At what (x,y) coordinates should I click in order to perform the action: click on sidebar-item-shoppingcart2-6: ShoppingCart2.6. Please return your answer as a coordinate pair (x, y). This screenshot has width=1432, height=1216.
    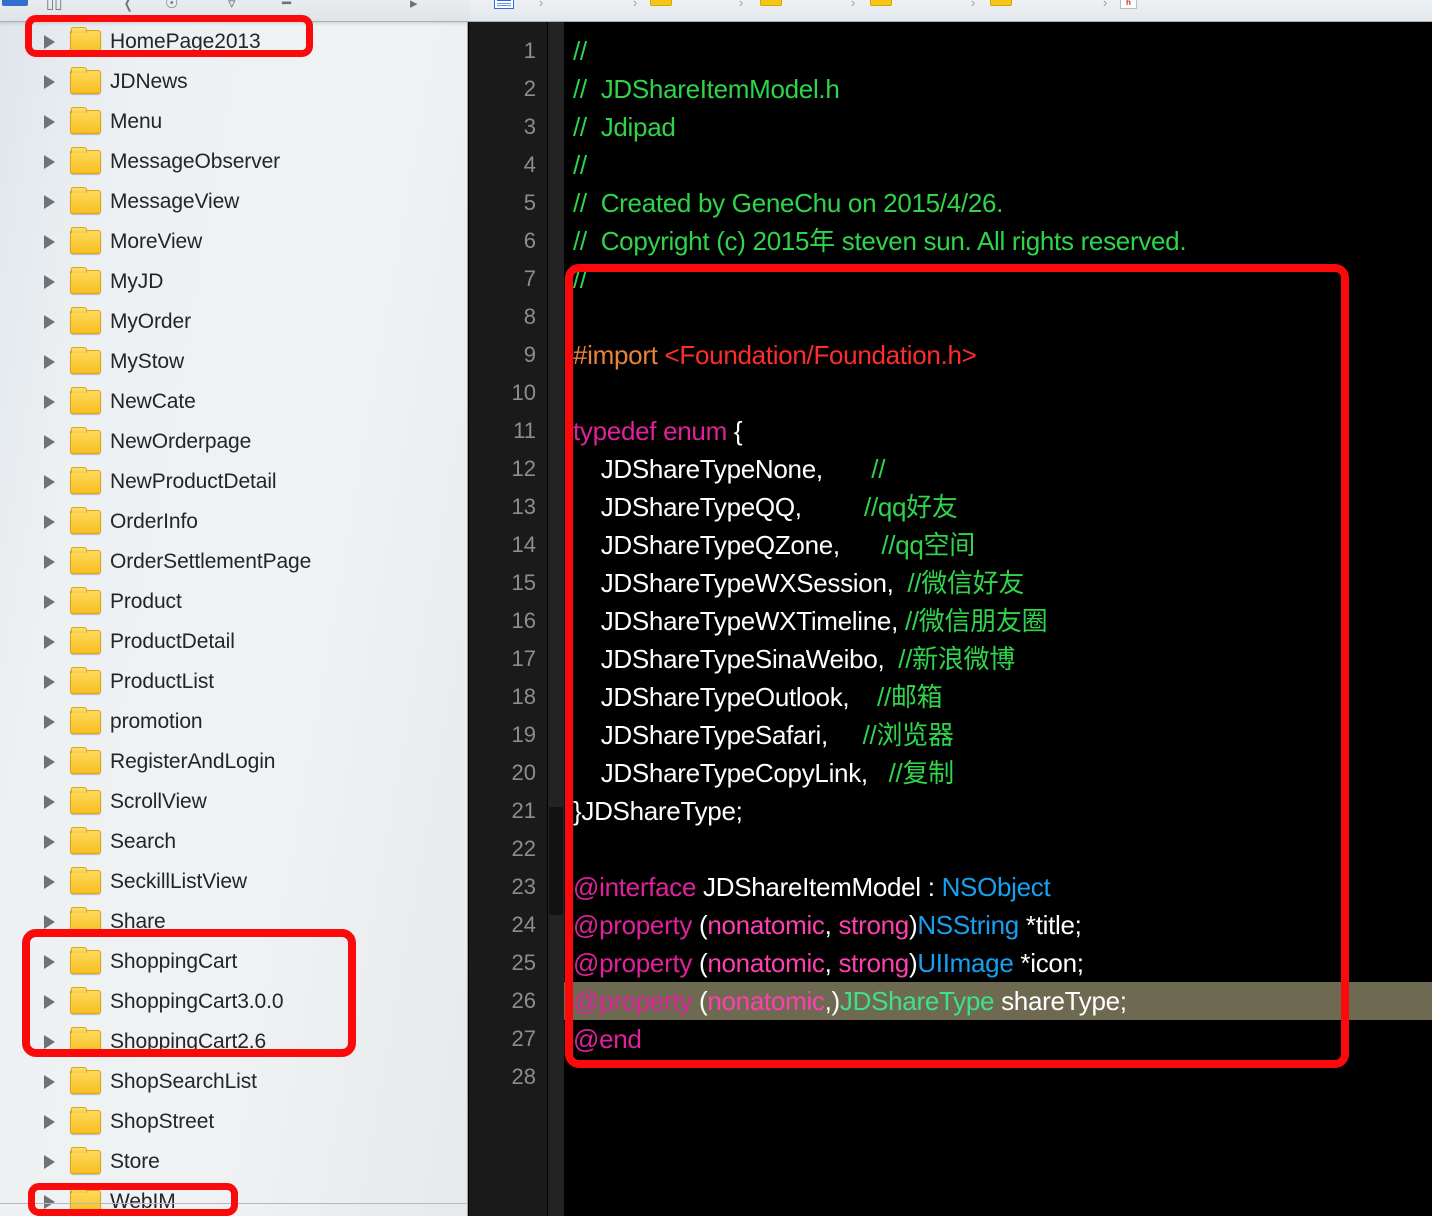
    Looking at the image, I should click on (233, 1042).